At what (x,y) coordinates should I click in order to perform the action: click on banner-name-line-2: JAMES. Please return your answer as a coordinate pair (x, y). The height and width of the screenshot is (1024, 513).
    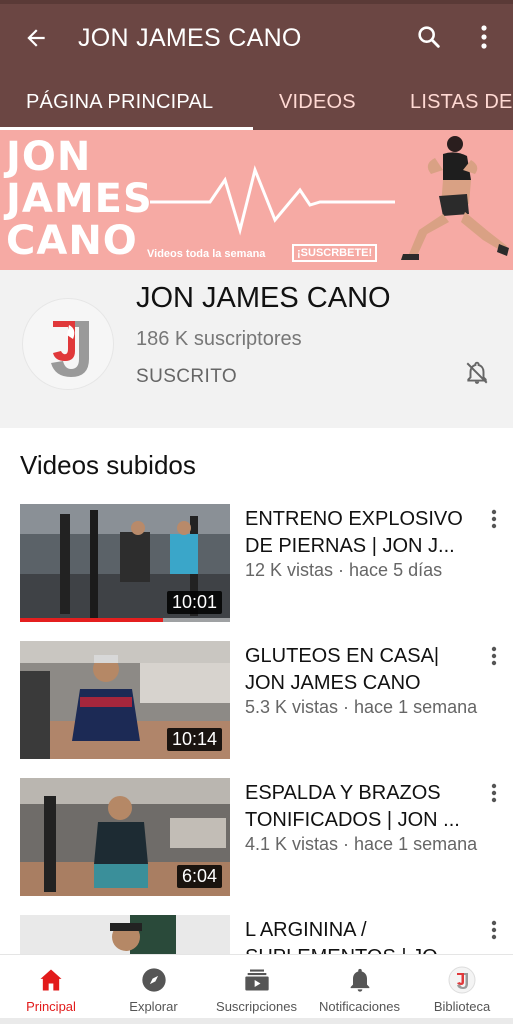
    Looking at the image, I should click on (79, 199).